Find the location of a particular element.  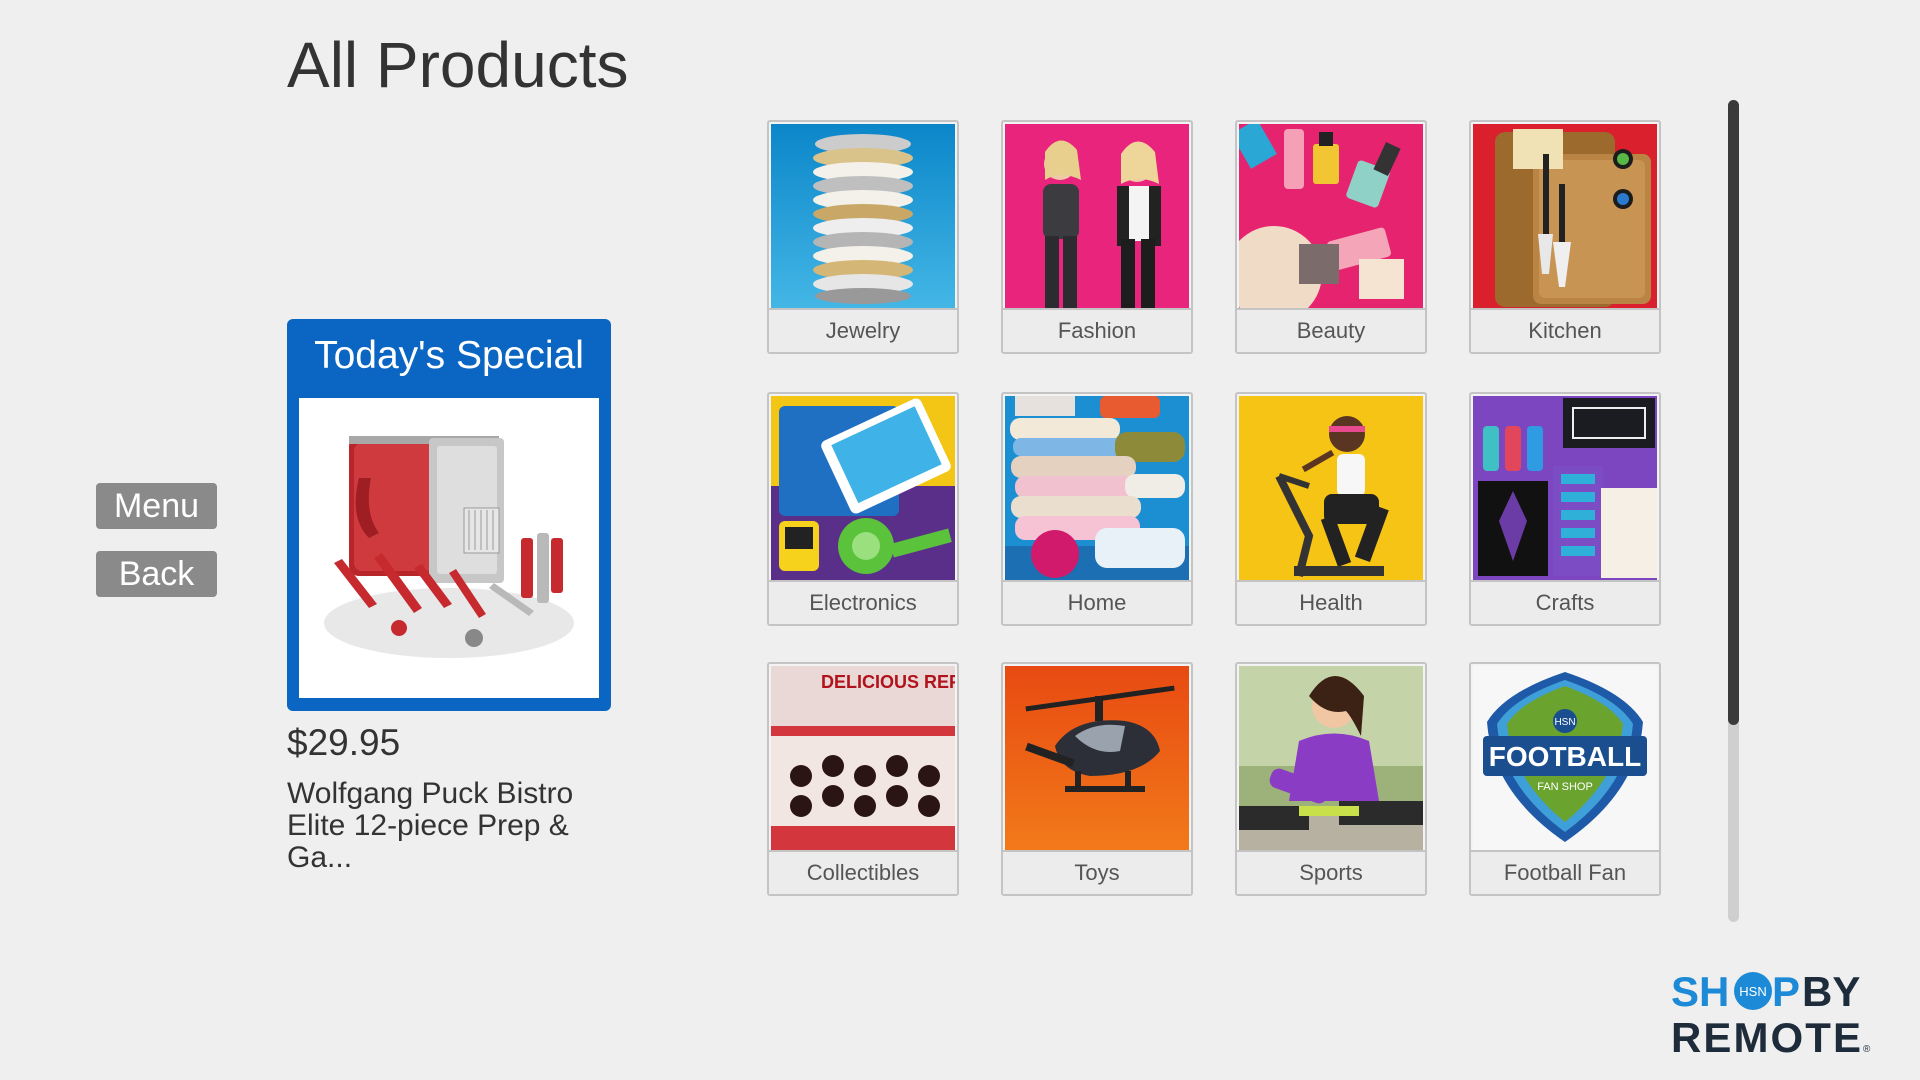

logo-by-text: BY is located at coordinates (1831, 991).